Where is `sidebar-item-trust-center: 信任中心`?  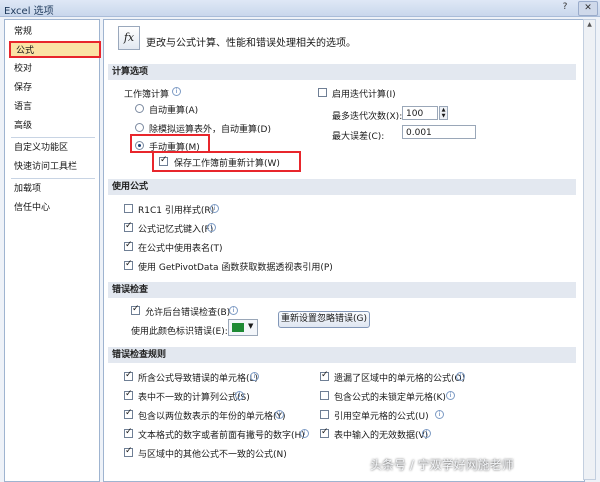
sidebar-item-trust-center: 信任中心 is located at coordinates (53, 208).